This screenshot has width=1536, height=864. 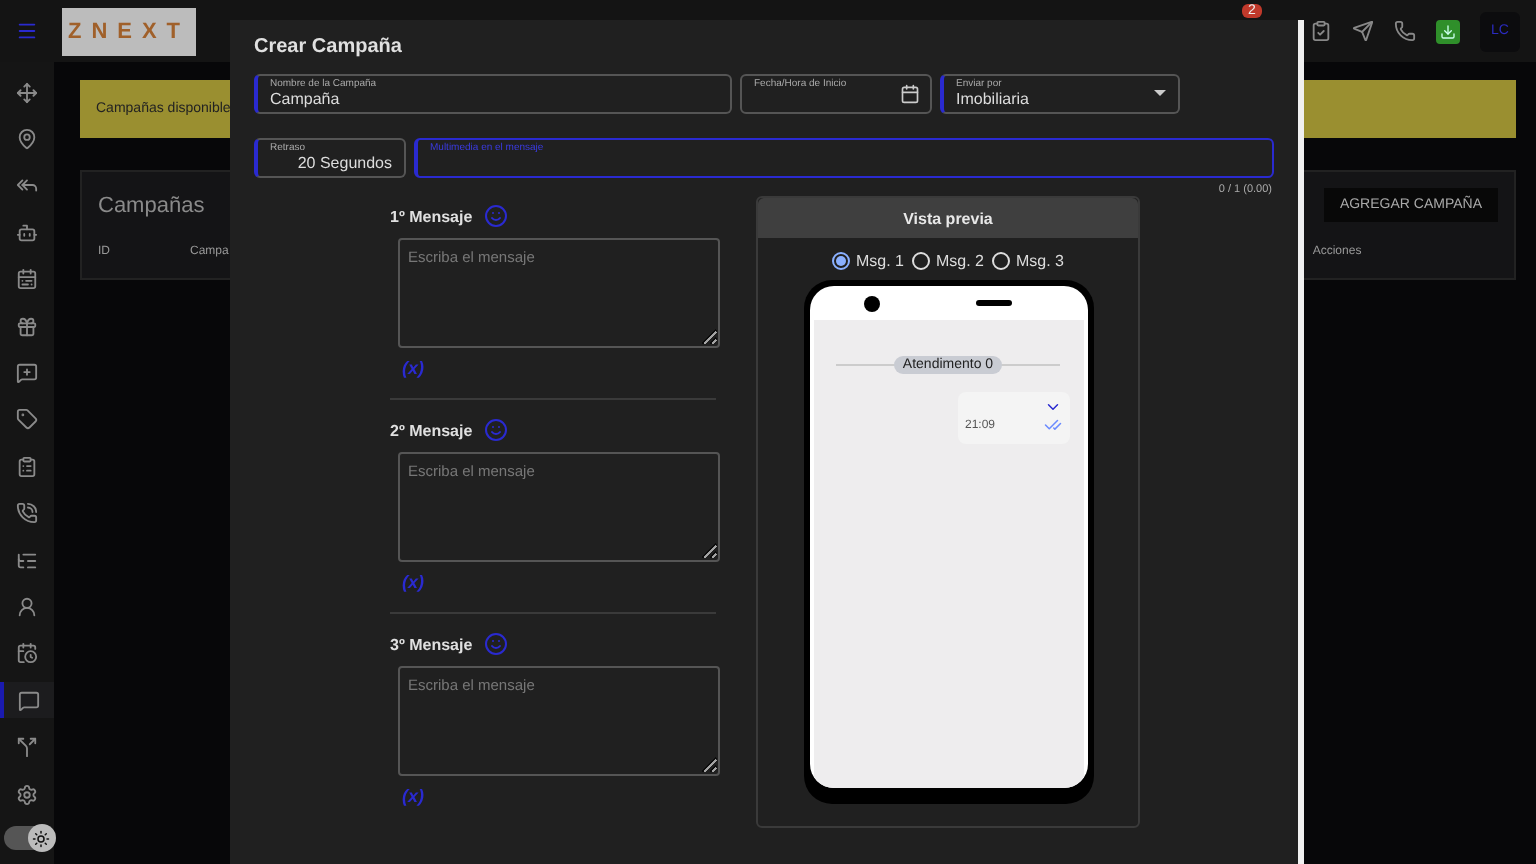 I want to click on caret-icon, so click(x=1160, y=92).